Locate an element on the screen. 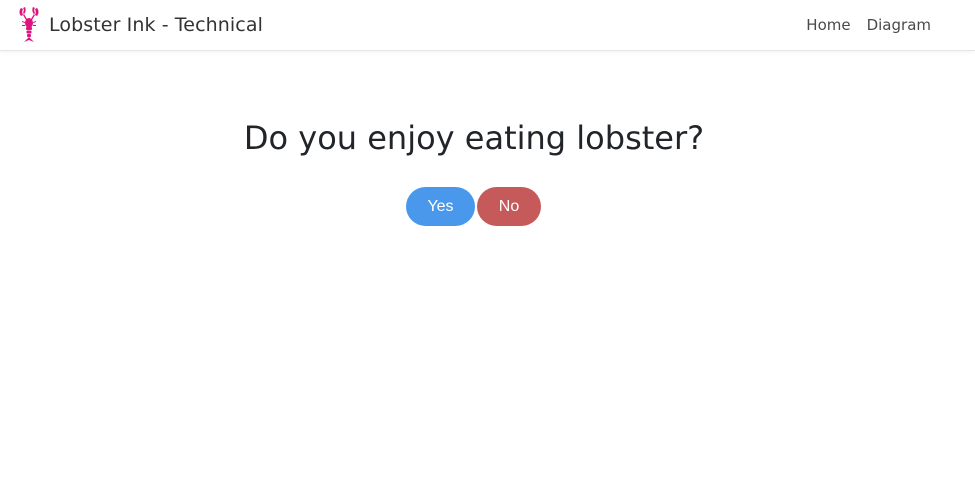 This screenshot has width=975, height=486. navbar: Lobster Ink - Technical Home Diagram is located at coordinates (487, 25).